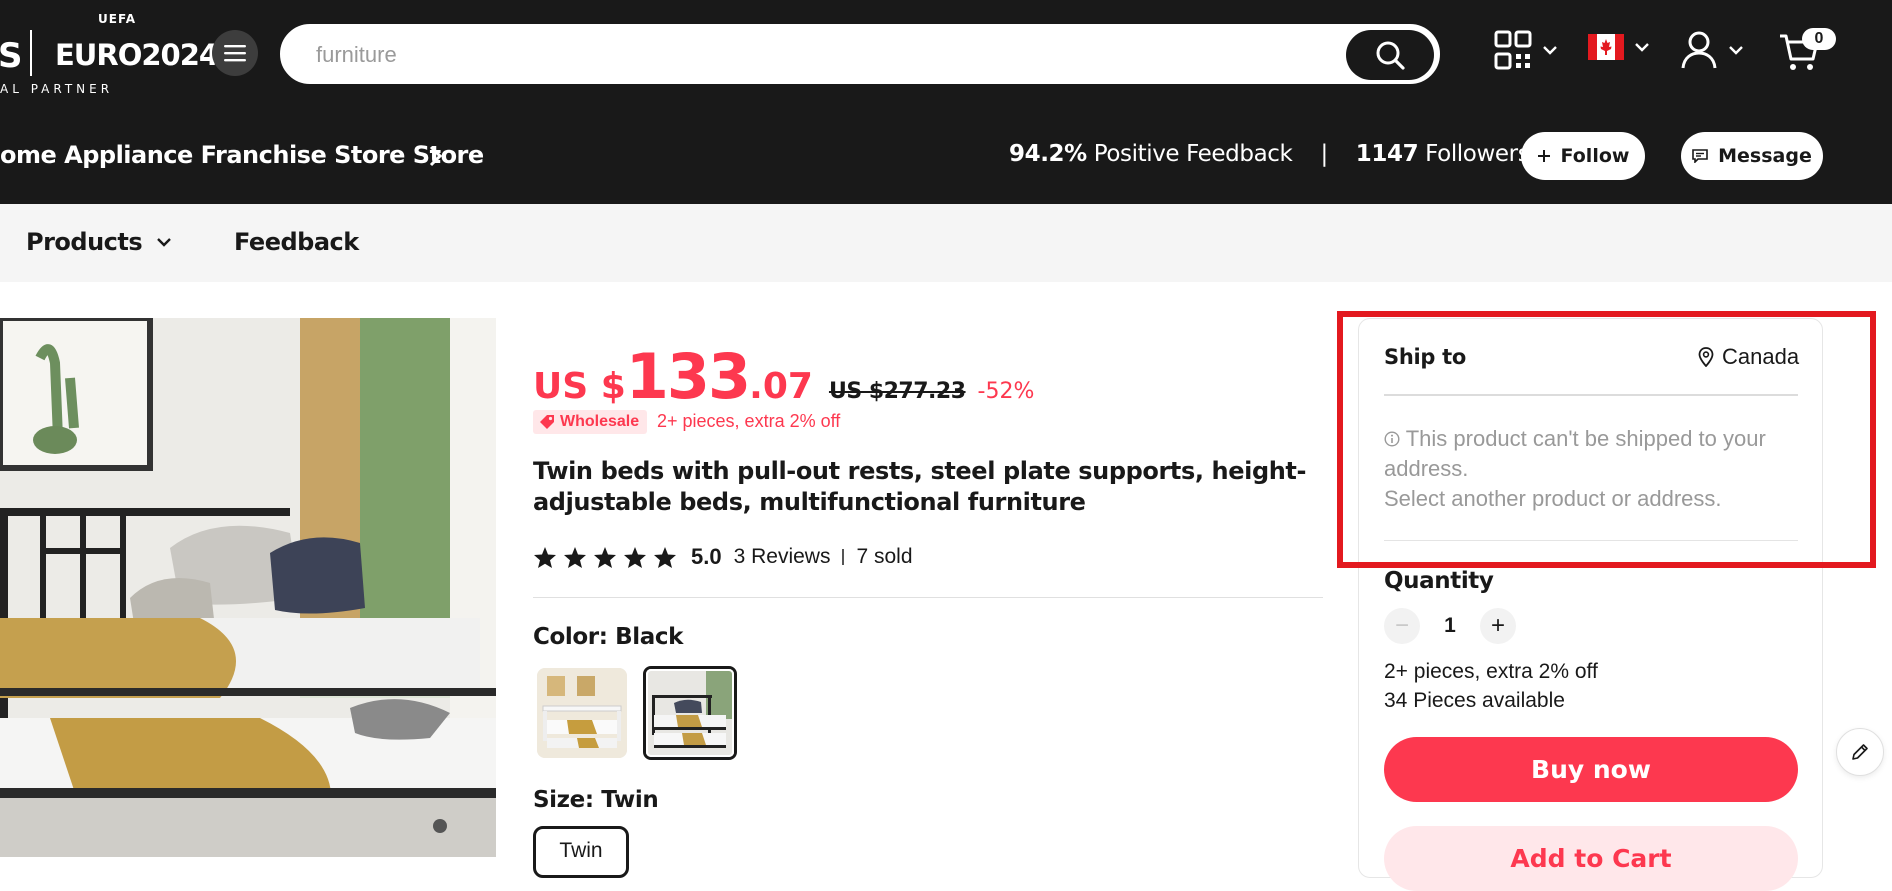 This screenshot has width=1892, height=891. What do you see at coordinates (1595, 156) in the screenshot?
I see `follow-label: Follow` at bounding box center [1595, 156].